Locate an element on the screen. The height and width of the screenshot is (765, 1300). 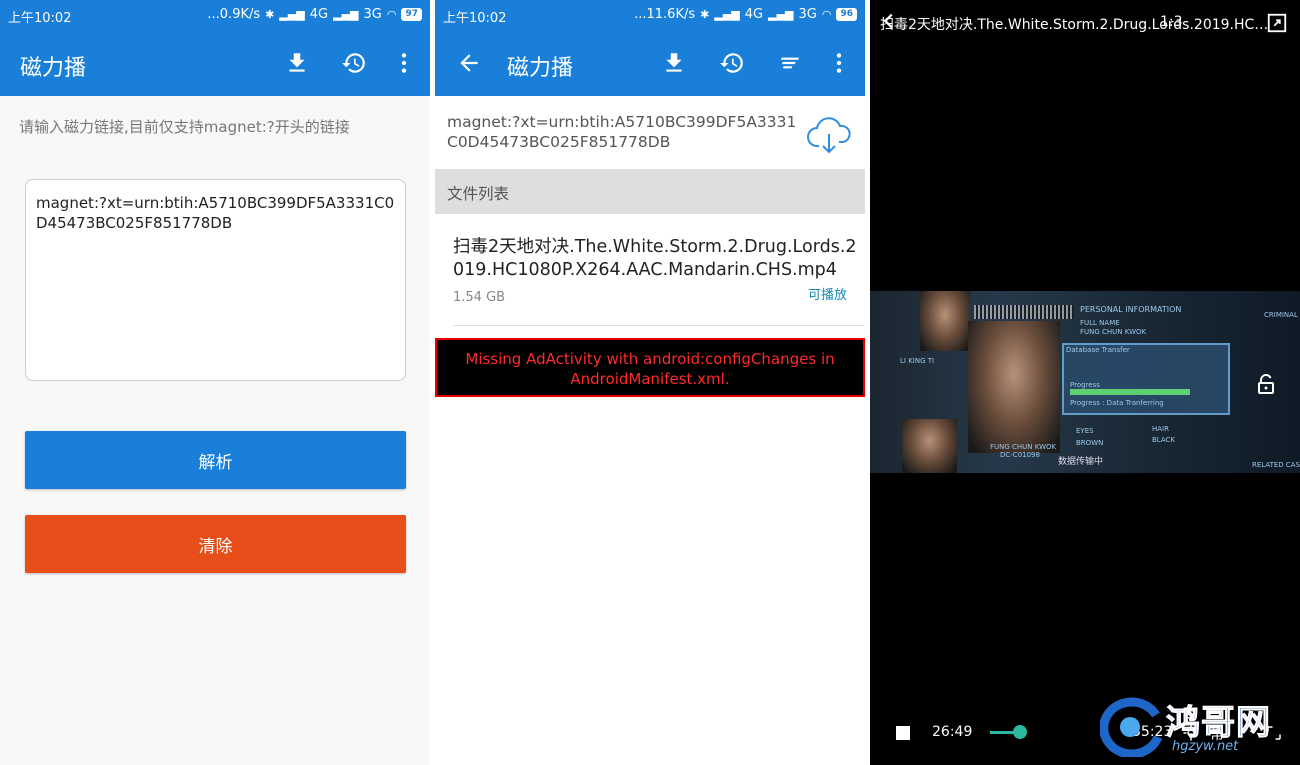
video-barcode is located at coordinates (1024, 312).